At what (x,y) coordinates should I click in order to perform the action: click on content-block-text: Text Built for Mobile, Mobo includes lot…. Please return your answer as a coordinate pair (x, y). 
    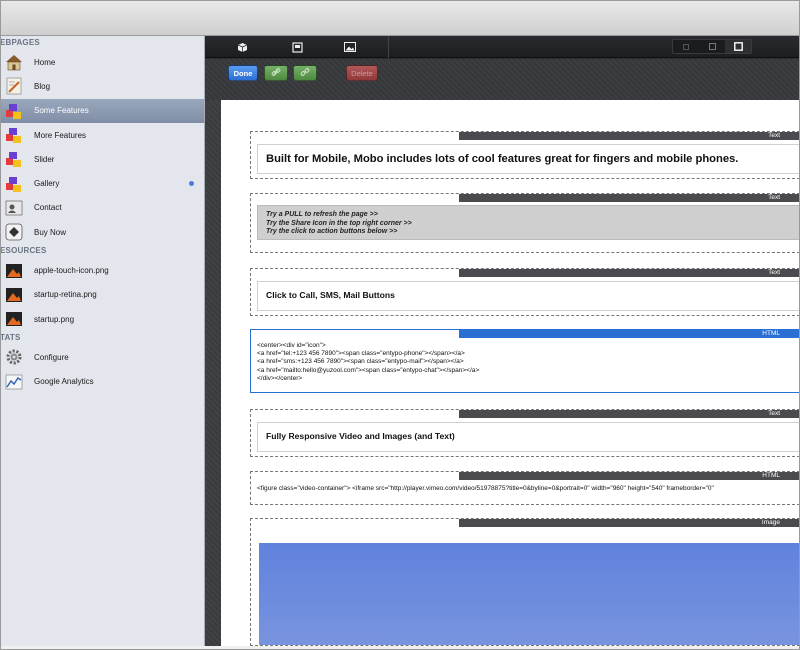
    Looking at the image, I should click on (525, 155).